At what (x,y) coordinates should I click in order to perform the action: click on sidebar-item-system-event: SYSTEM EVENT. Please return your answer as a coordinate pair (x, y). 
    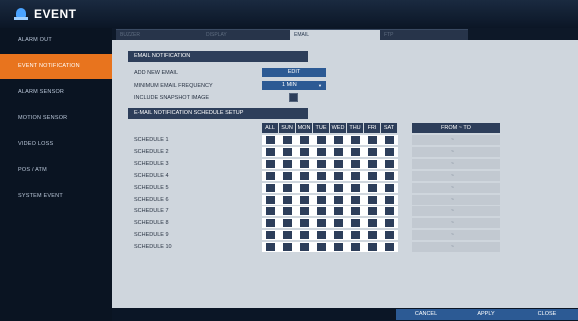
    Looking at the image, I should click on (56, 196).